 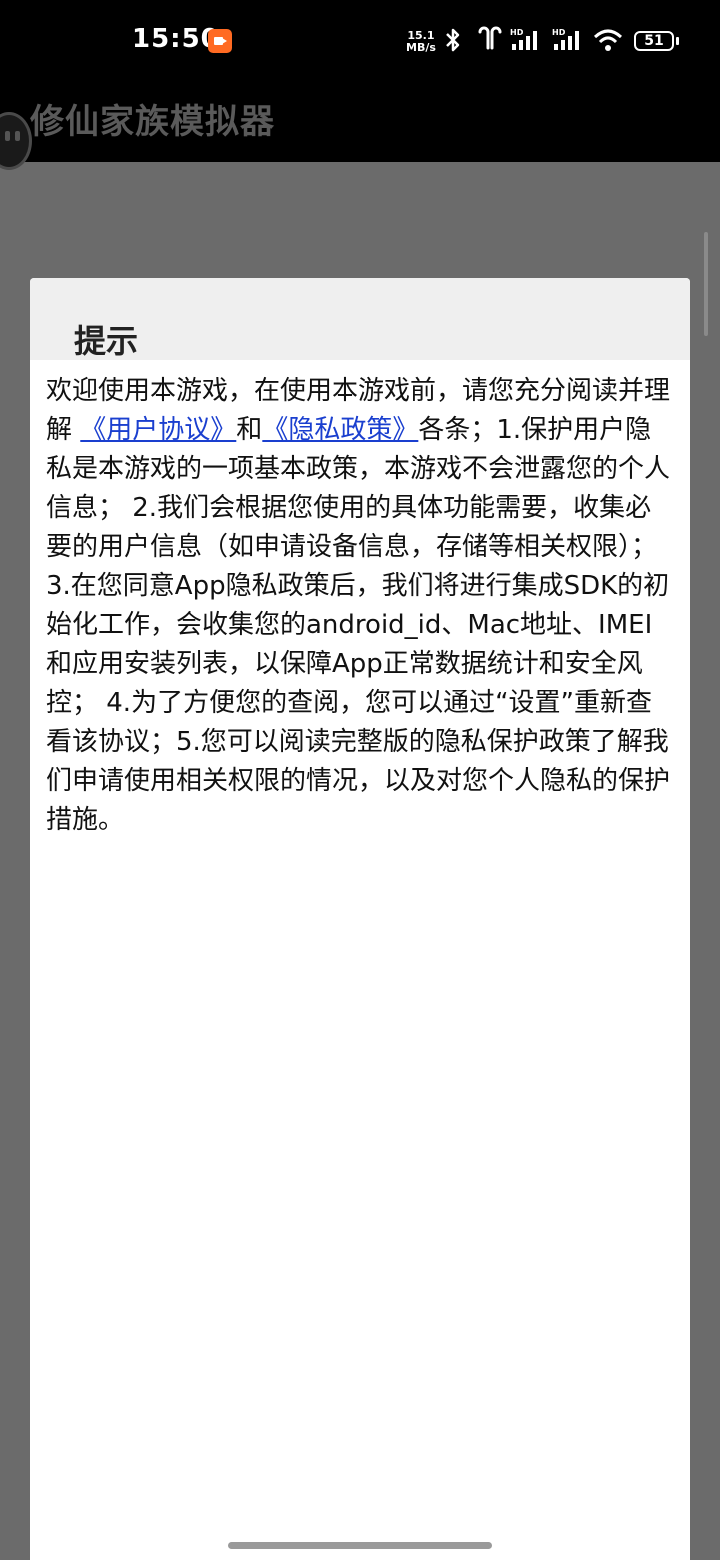 What do you see at coordinates (360, 42) in the screenshot?
I see `status-bar: 15:50 15.1 MB/s HD HD 51` at bounding box center [360, 42].